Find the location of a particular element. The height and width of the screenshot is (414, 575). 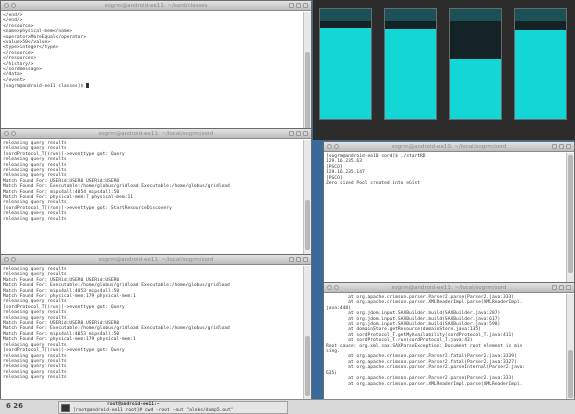

title-bar: sogrm@android-ee10: ~/local/sogrm/sord is located at coordinates (449, 147).